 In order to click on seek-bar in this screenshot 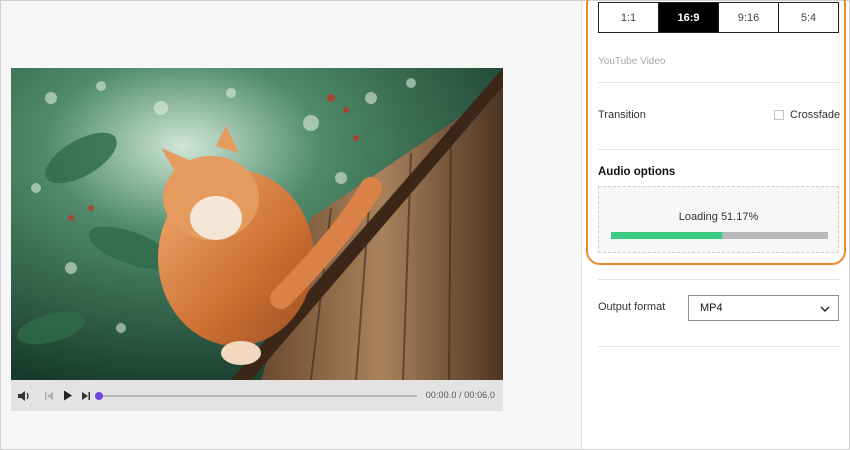, I will do `click(256, 396)`.